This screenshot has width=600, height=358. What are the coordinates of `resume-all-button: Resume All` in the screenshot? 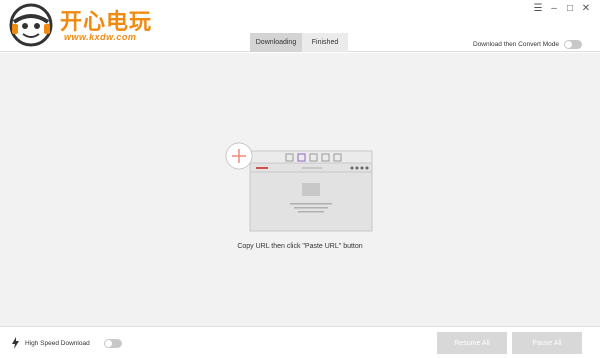 It's located at (472, 343).